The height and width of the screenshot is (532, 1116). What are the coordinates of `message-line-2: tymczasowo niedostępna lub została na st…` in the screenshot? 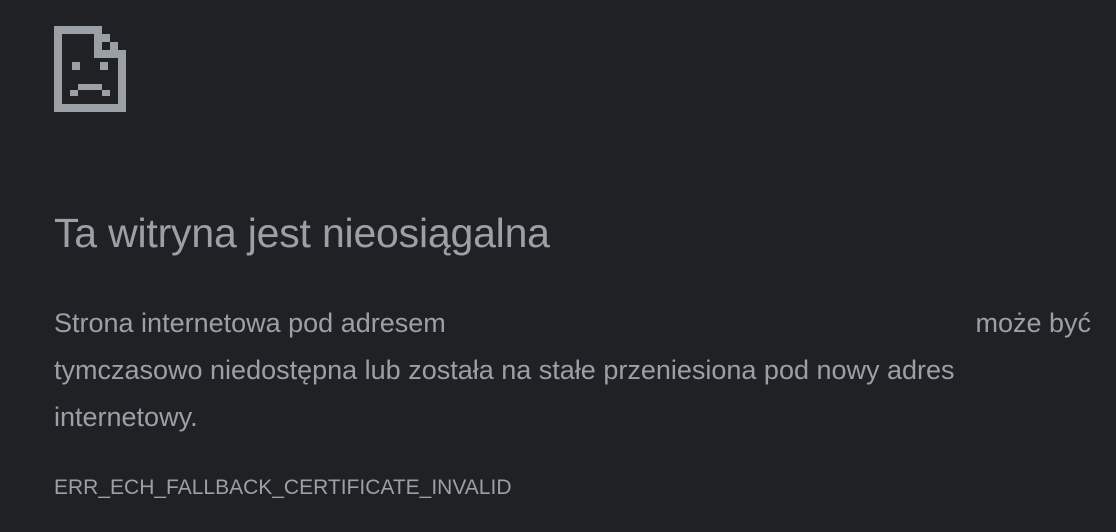 It's located at (504, 370).